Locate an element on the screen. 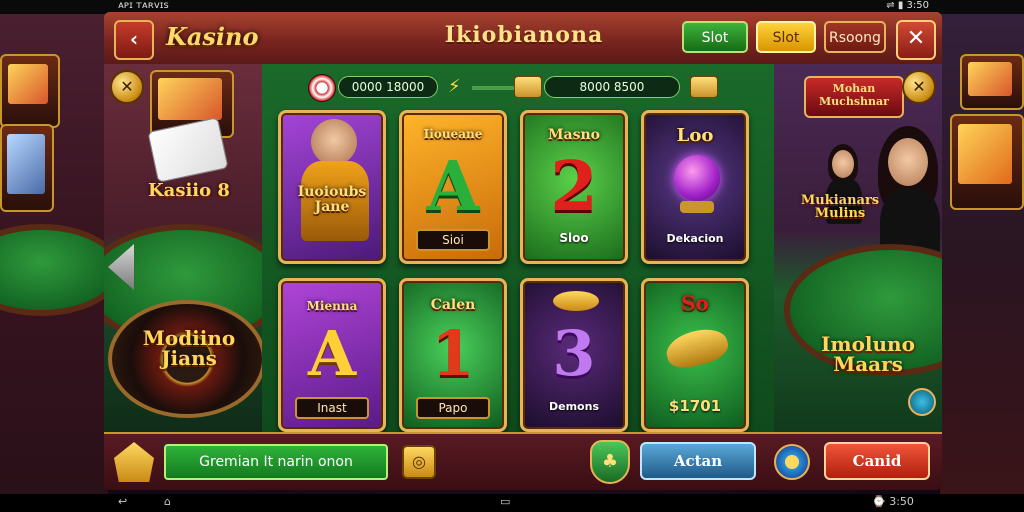 The height and width of the screenshot is (512, 1024). neon-sign: Mohan Muchshnar is located at coordinates (854, 97).